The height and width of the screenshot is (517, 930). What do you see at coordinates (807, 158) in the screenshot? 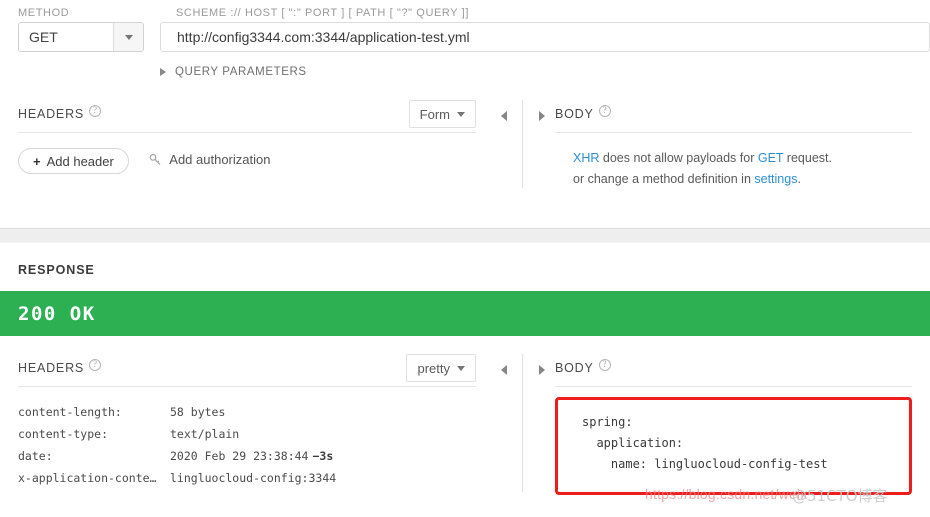
I see `xhr-message-end: request.` at bounding box center [807, 158].